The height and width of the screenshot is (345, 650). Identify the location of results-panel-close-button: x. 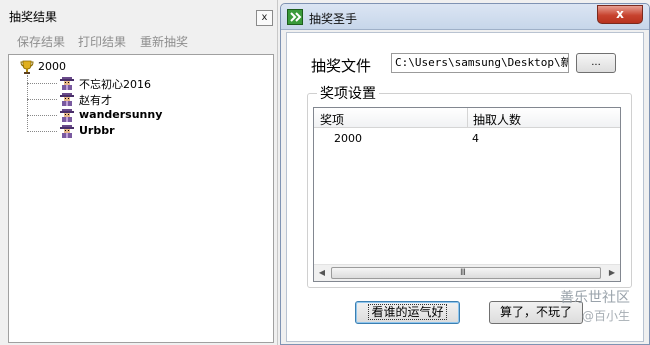
(264, 18).